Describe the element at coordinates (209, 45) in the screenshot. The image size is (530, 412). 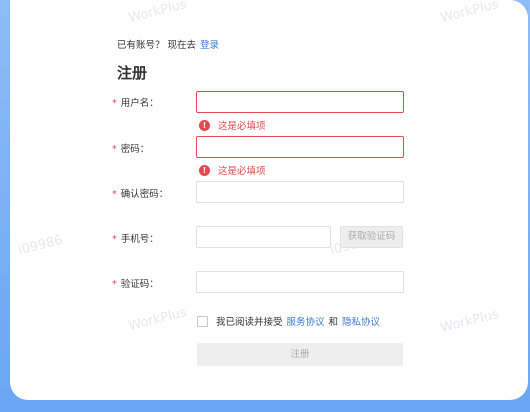
I see `login-link: 登录` at that location.